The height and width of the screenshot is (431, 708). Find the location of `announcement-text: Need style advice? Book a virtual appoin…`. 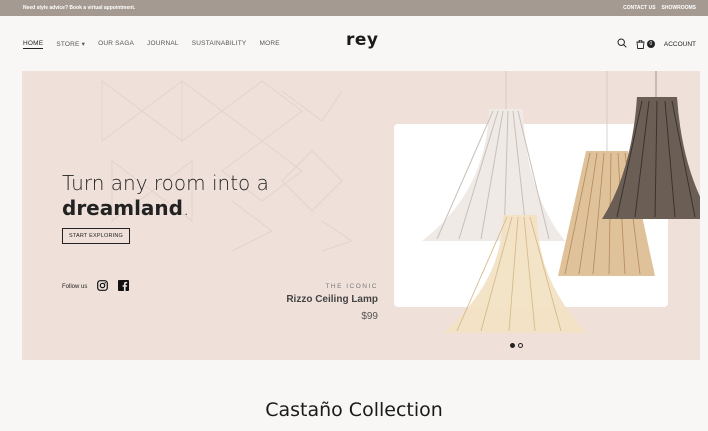

announcement-text: Need style advice? Book a virtual appoin… is located at coordinates (79, 8).